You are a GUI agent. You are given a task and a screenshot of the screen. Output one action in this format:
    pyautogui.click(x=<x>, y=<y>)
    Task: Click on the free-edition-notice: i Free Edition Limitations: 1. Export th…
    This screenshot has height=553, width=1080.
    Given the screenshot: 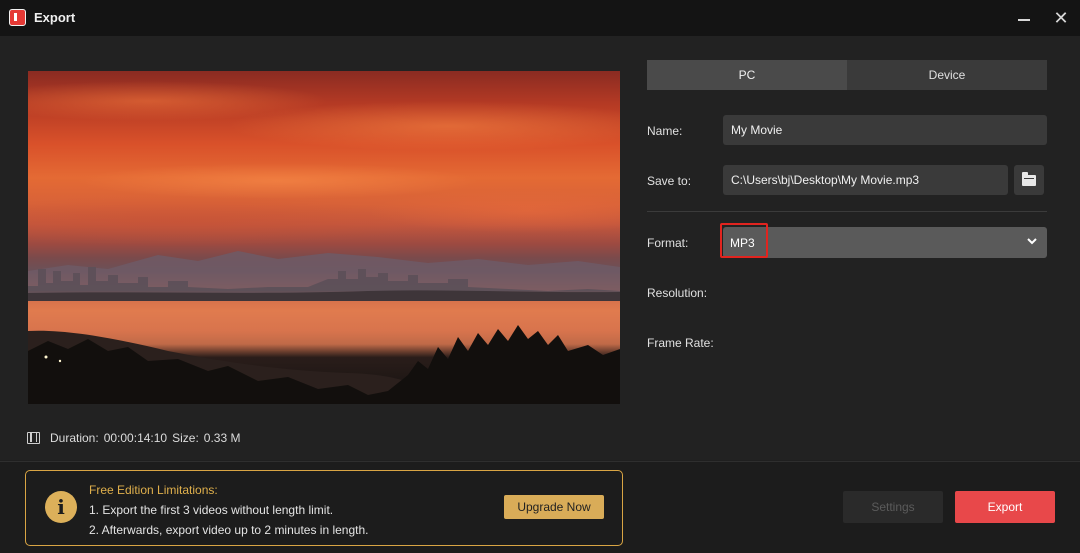 What is the action you would take?
    pyautogui.click(x=324, y=508)
    